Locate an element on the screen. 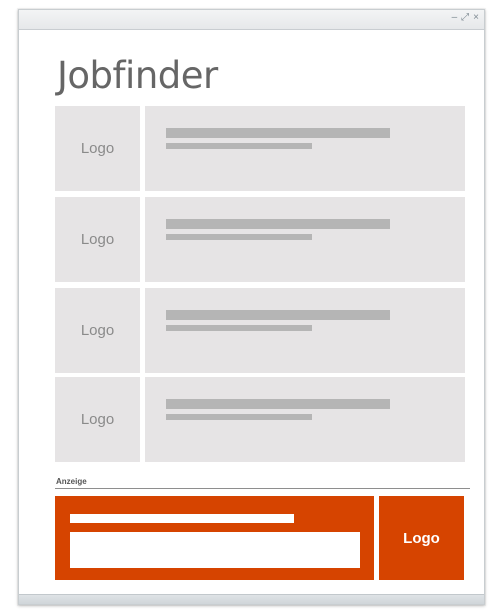  ad-label: Anzeige is located at coordinates (71, 481).